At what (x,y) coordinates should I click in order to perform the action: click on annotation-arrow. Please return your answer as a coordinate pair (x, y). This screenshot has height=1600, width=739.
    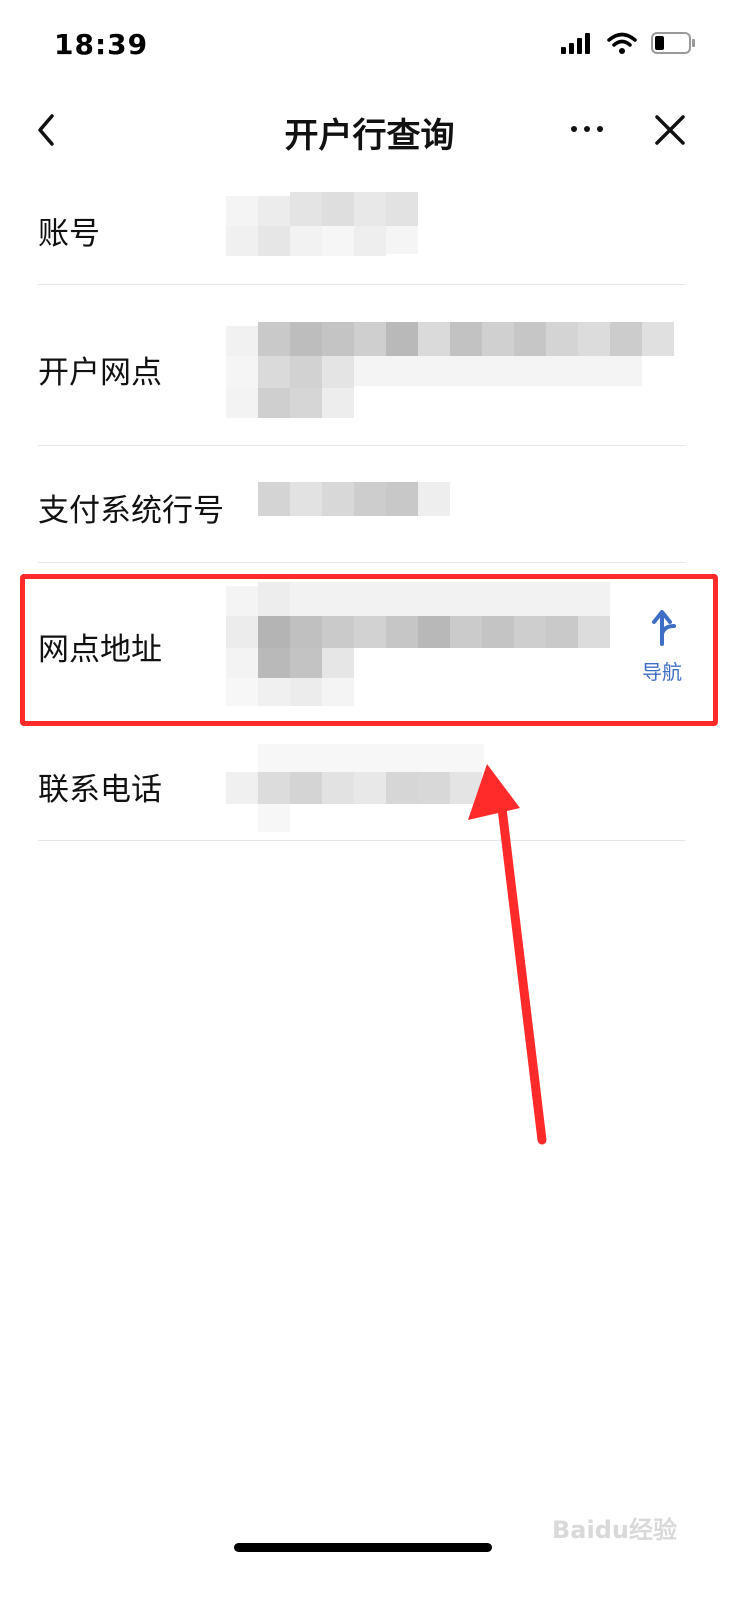
    Looking at the image, I should click on (507, 954).